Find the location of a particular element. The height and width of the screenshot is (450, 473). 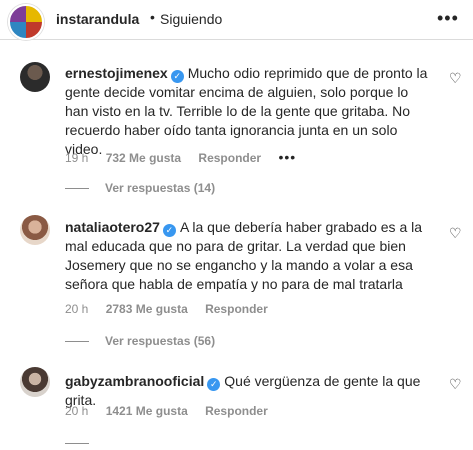

view-replies-button is located at coordinates (85, 443).